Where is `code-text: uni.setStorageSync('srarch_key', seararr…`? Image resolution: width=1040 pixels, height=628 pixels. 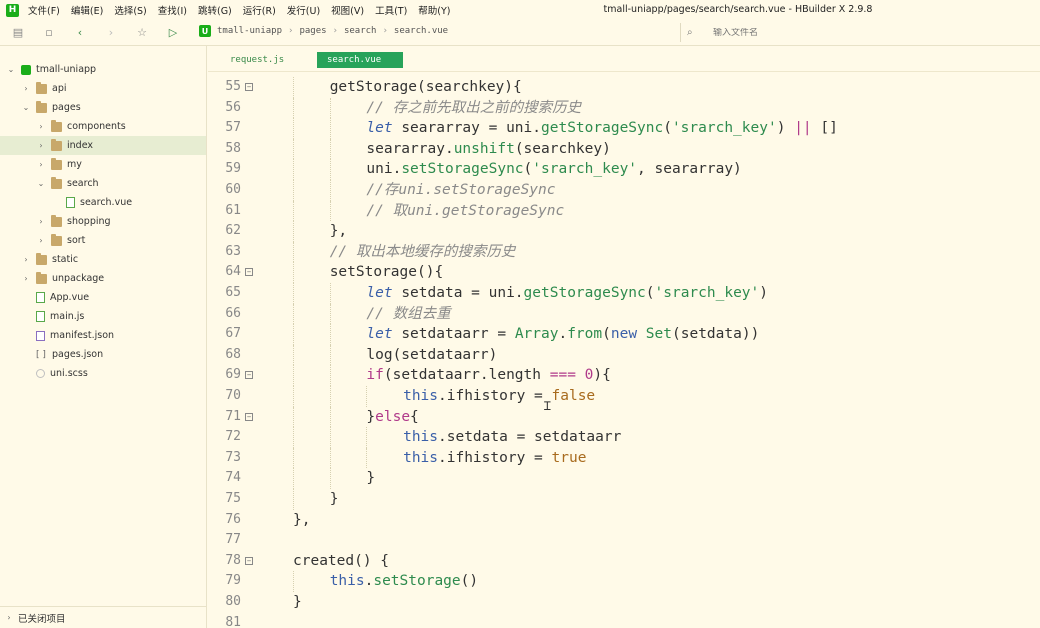 code-text: uni.setStorageSync('srarch_key', seararr… is located at coordinates (553, 169).